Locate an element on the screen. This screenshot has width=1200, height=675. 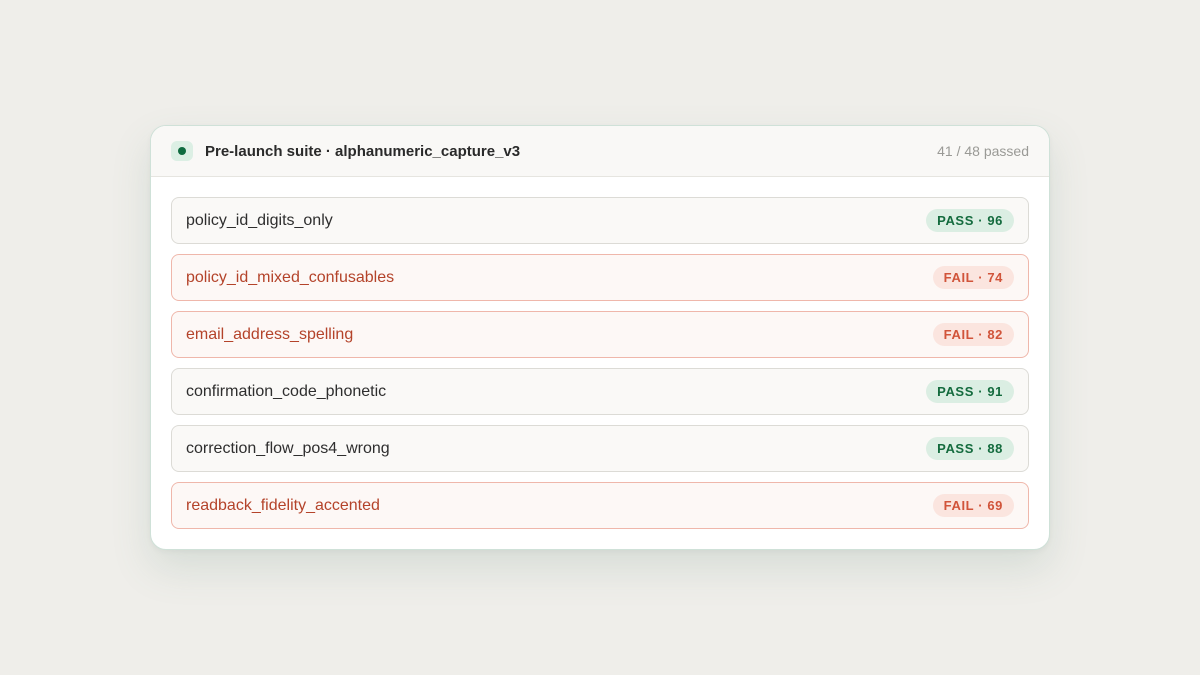
test-name: confirmation_code_phonetic is located at coordinates (286, 391).